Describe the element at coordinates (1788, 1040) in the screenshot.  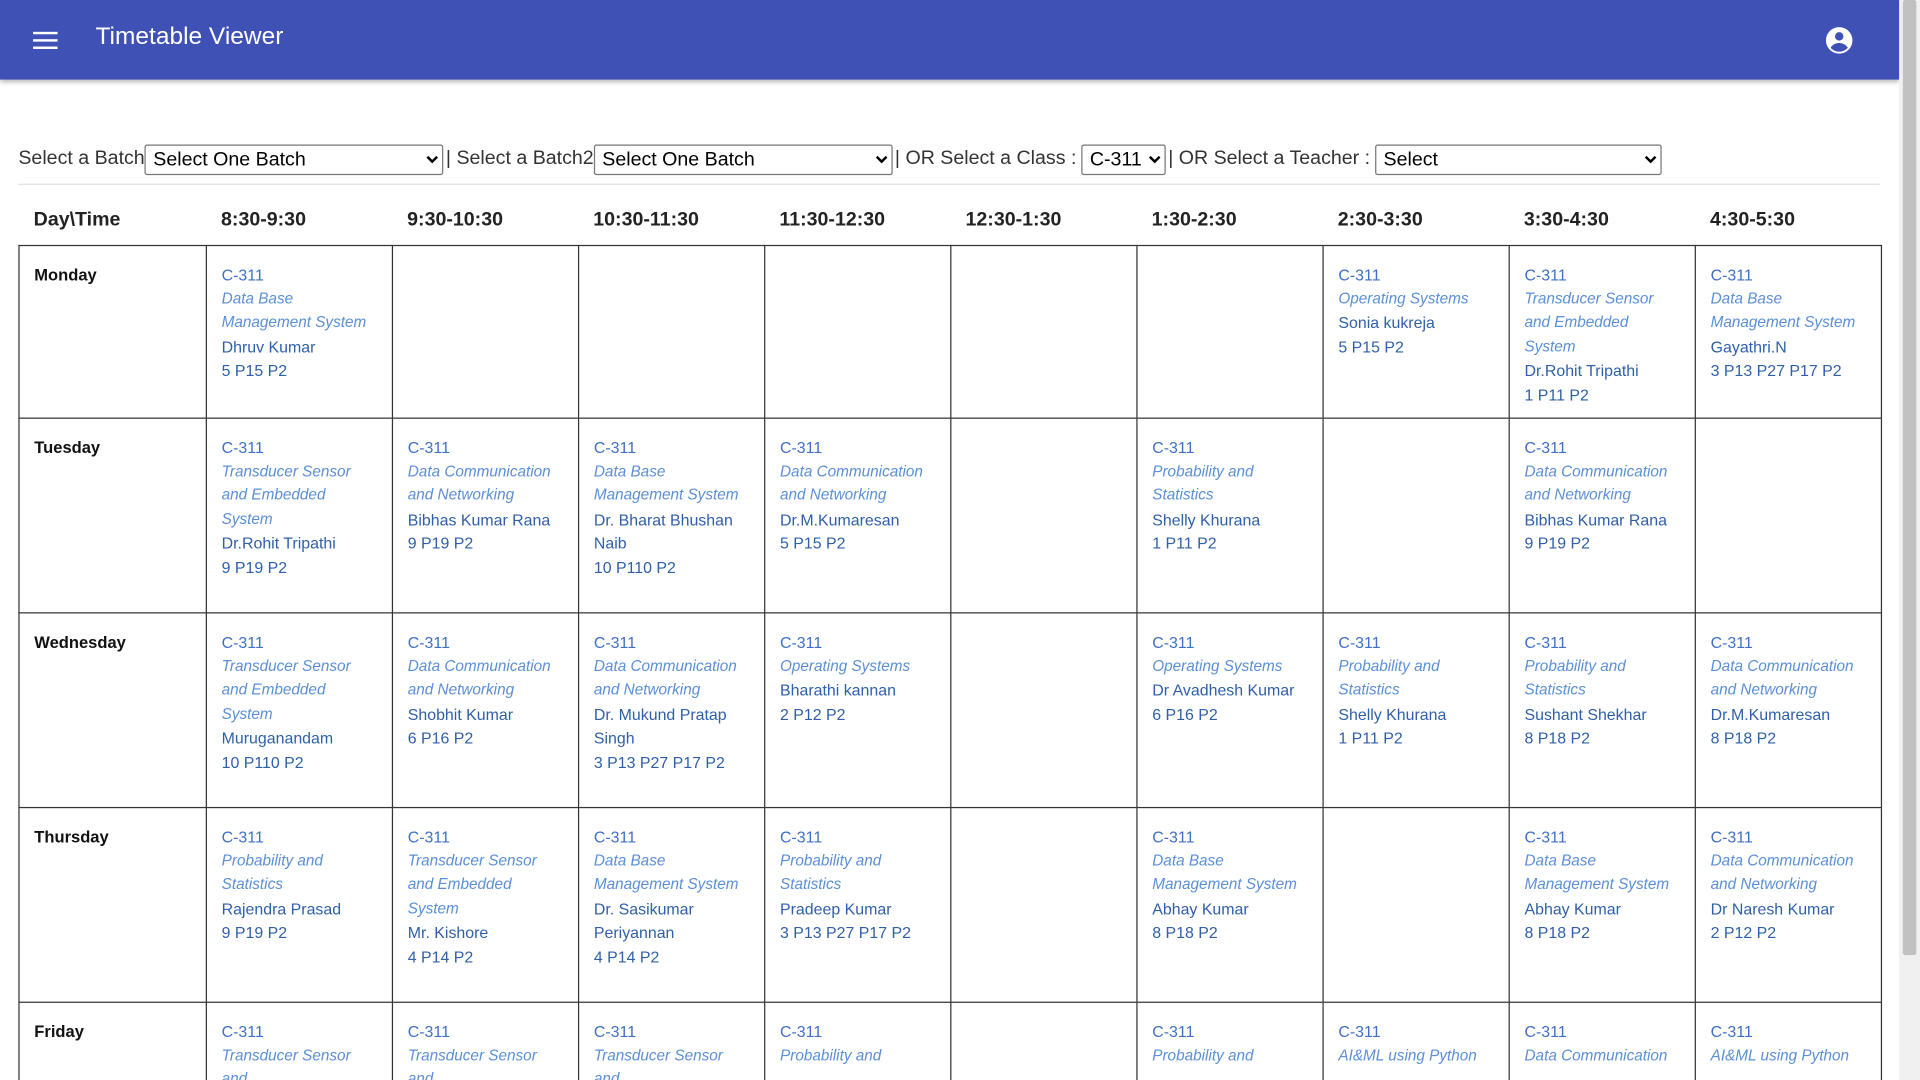
I see `timetable-cell: C-311 AI&ML using Python` at that location.